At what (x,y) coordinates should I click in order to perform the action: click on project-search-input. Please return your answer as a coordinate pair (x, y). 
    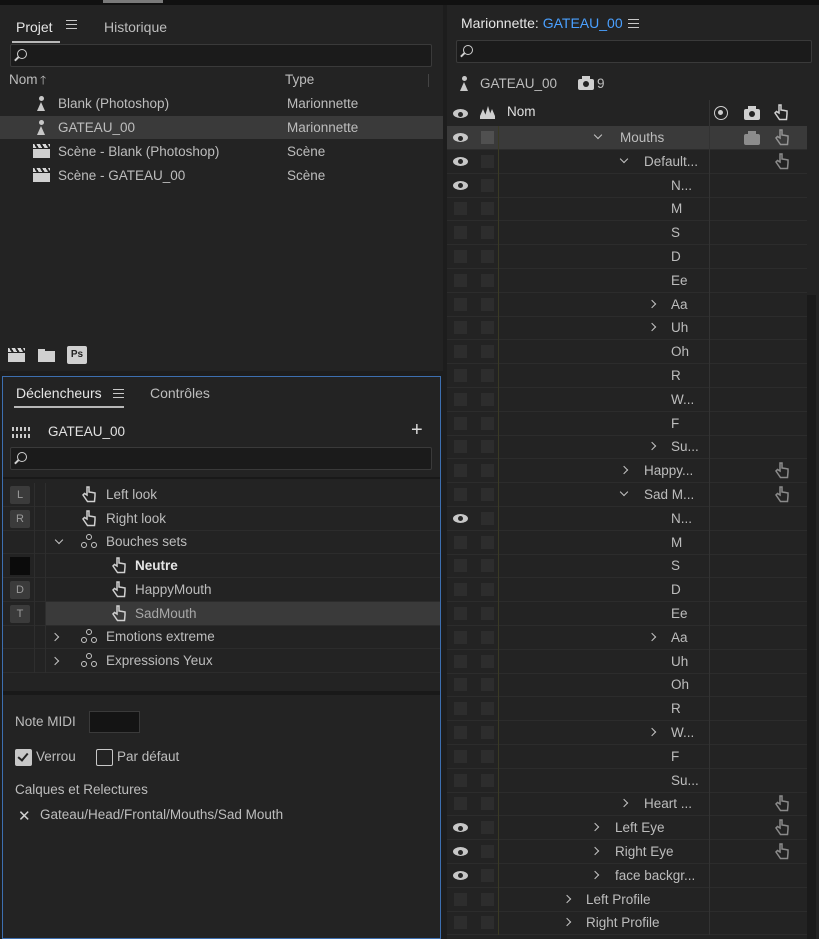
    Looking at the image, I should click on (221, 55).